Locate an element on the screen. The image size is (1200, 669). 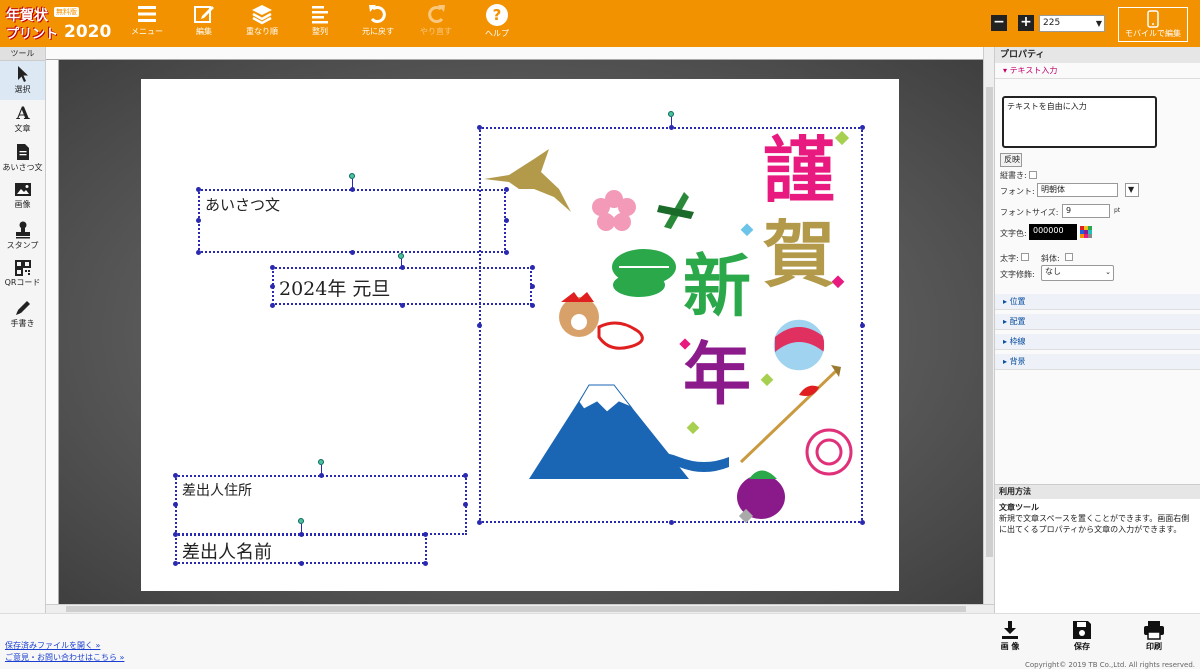
color-palette-icon is located at coordinates (1086, 232).